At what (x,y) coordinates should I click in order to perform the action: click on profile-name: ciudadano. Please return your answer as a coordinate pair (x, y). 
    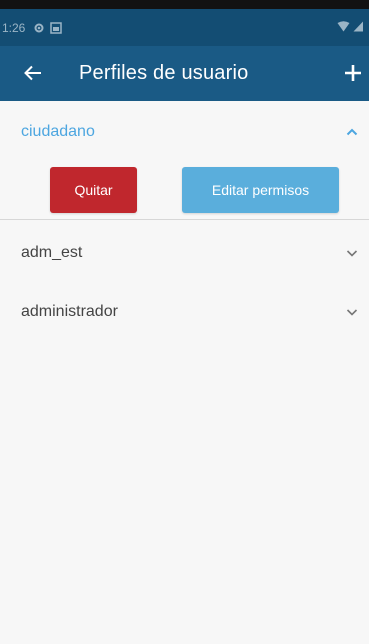
    Looking at the image, I should click on (58, 131).